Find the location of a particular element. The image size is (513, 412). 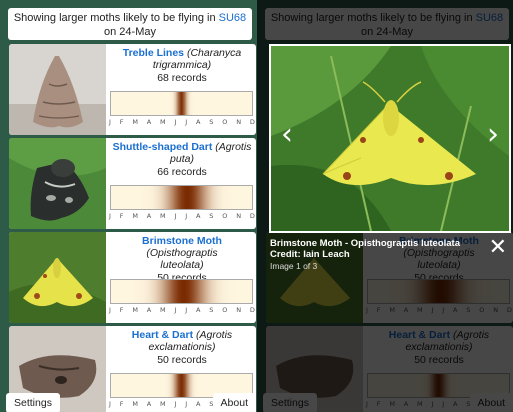

chevron-left-icon: ‹ is located at coordinates (287, 135).